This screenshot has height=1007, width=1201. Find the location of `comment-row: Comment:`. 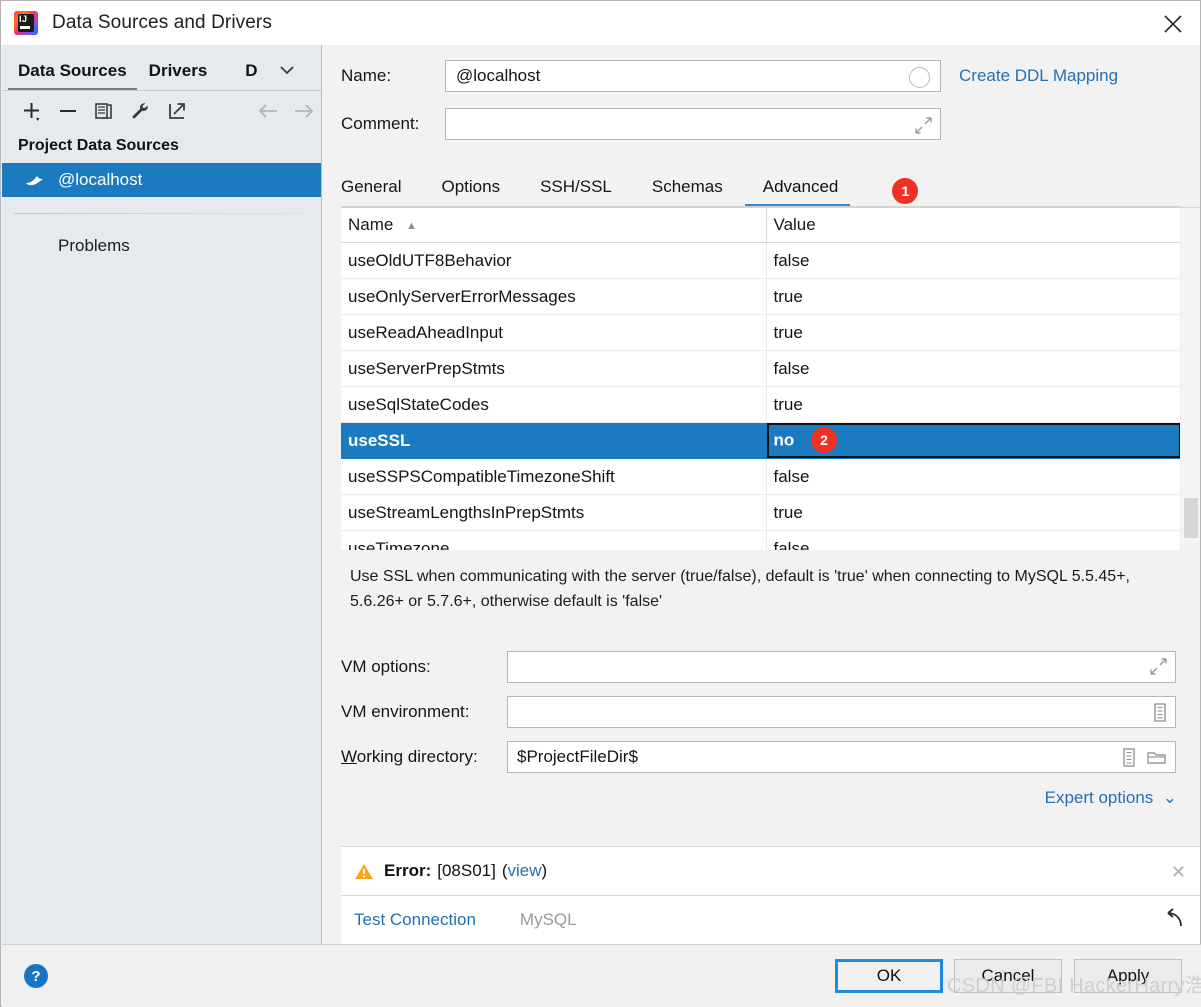

comment-row: Comment: is located at coordinates (770, 124).